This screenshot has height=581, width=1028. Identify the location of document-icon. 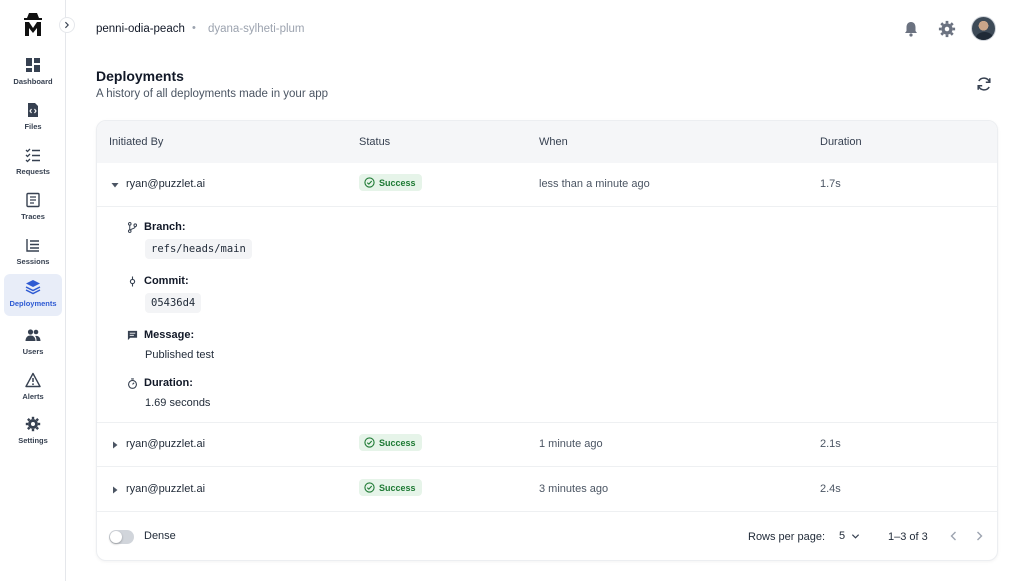
(33, 200).